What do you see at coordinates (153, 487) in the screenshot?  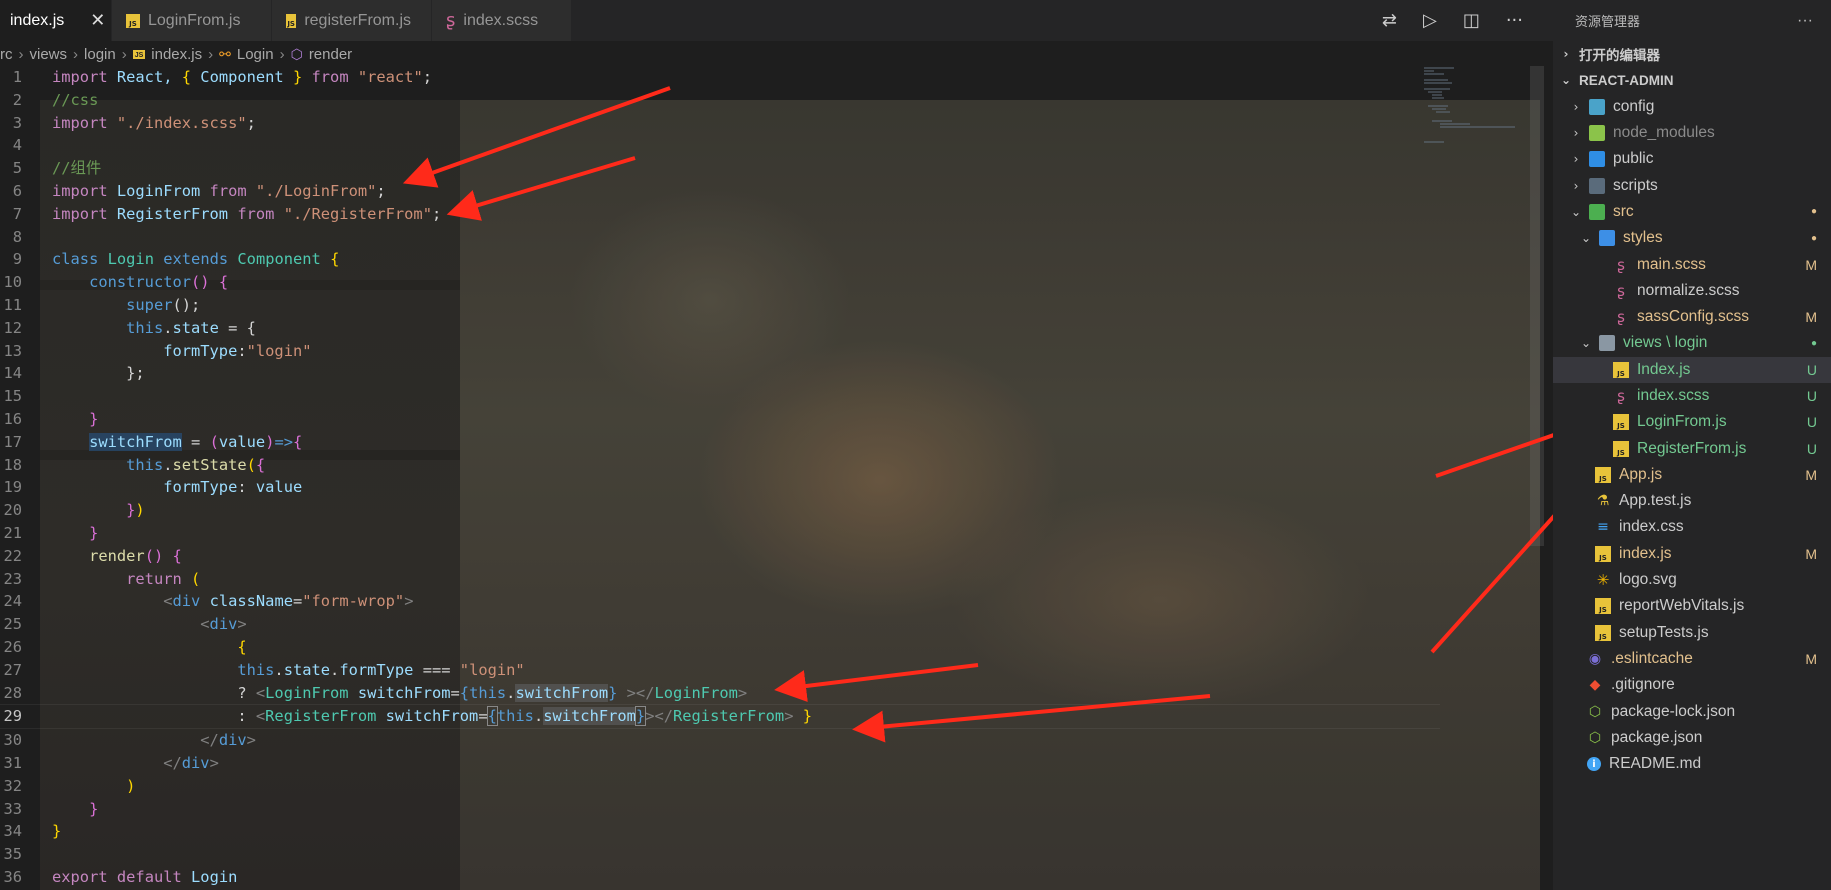 I see `code-line: 19 formType: value` at bounding box center [153, 487].